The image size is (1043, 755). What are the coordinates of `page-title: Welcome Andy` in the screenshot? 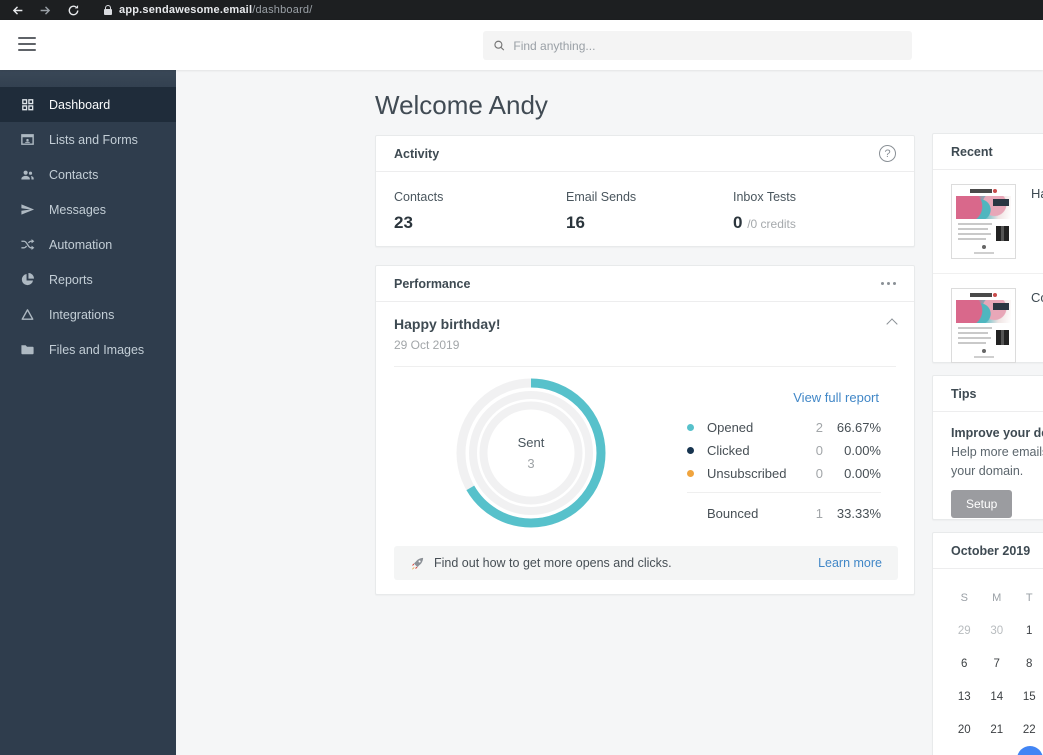 It's located at (461, 105).